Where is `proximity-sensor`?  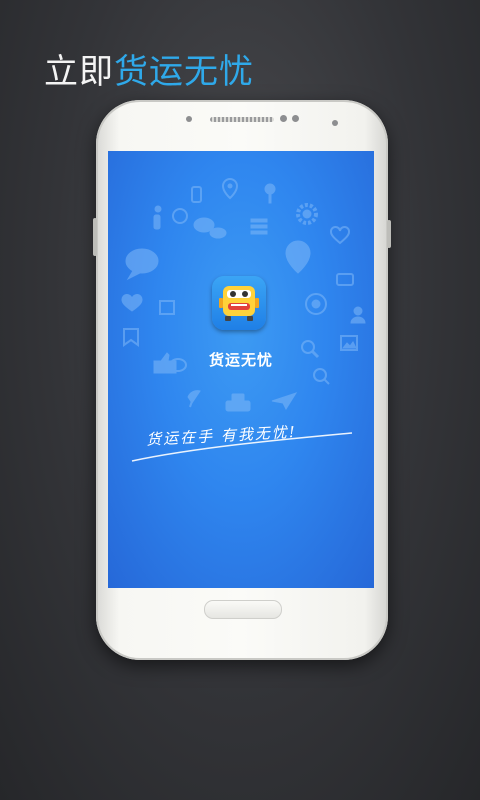 proximity-sensor is located at coordinates (189, 119).